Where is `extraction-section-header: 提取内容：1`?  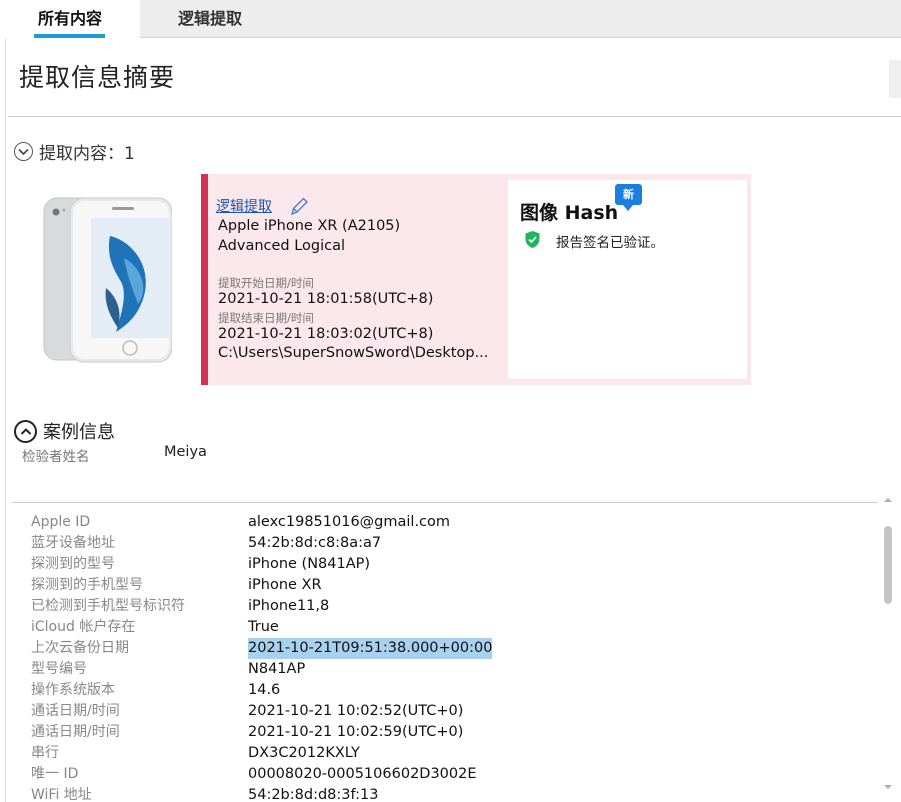 extraction-section-header: 提取内容：1 is located at coordinates (74, 151).